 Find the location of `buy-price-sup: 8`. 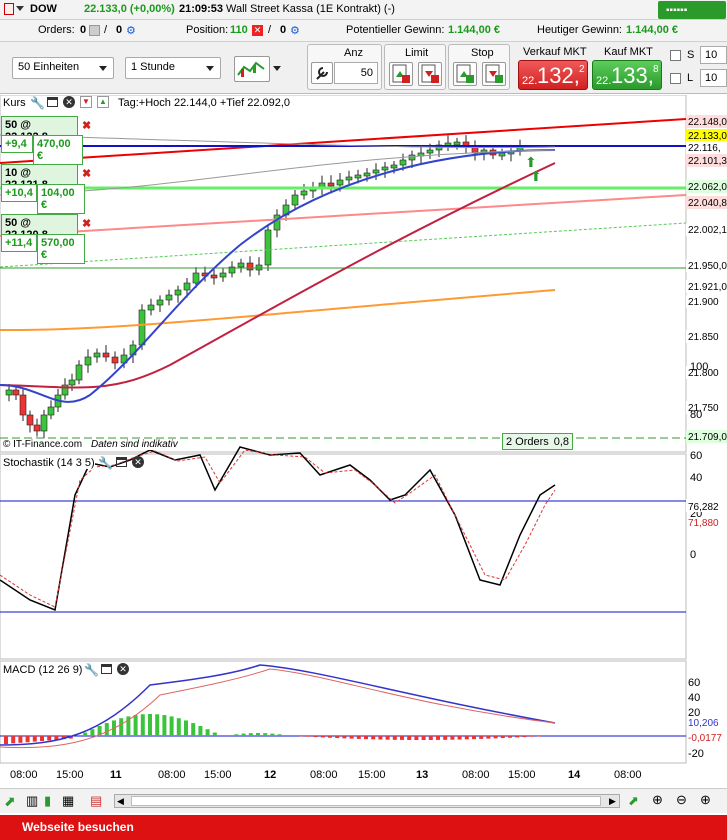

buy-price-sup: 8 is located at coordinates (656, 69).